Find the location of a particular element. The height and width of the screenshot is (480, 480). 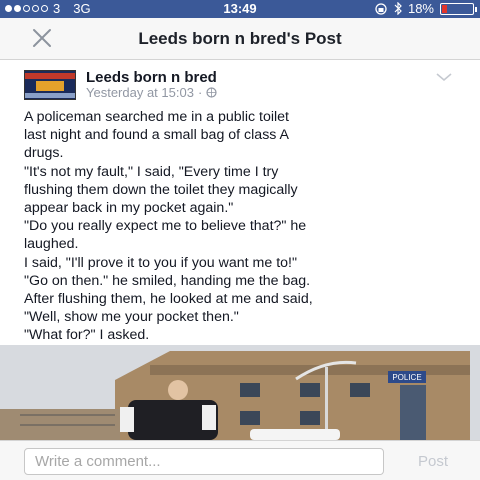

police-sign: POLICE is located at coordinates (406, 377).